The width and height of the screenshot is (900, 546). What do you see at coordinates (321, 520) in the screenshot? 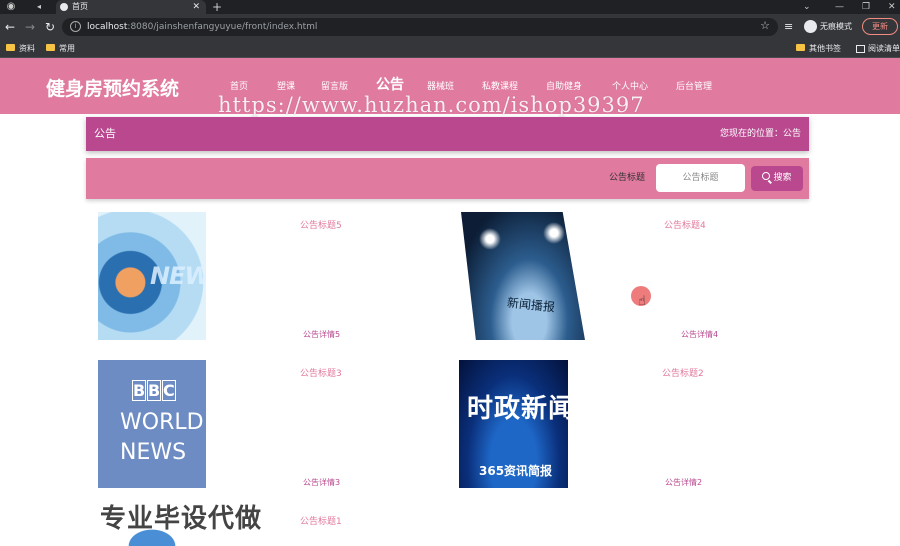
I see `card-title: 公告标题1` at bounding box center [321, 520].